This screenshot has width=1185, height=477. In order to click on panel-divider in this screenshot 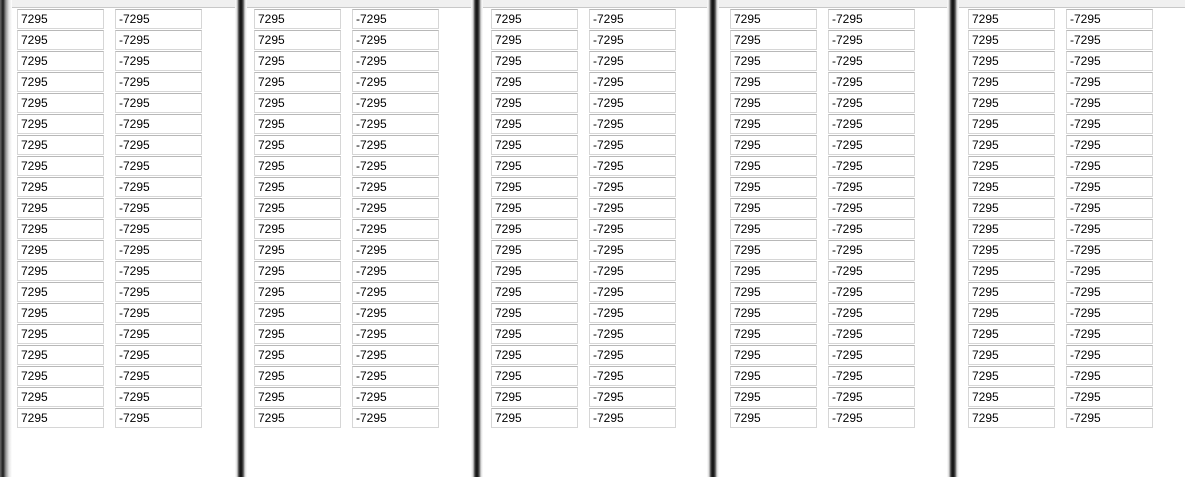, I will do `click(713, 238)`.